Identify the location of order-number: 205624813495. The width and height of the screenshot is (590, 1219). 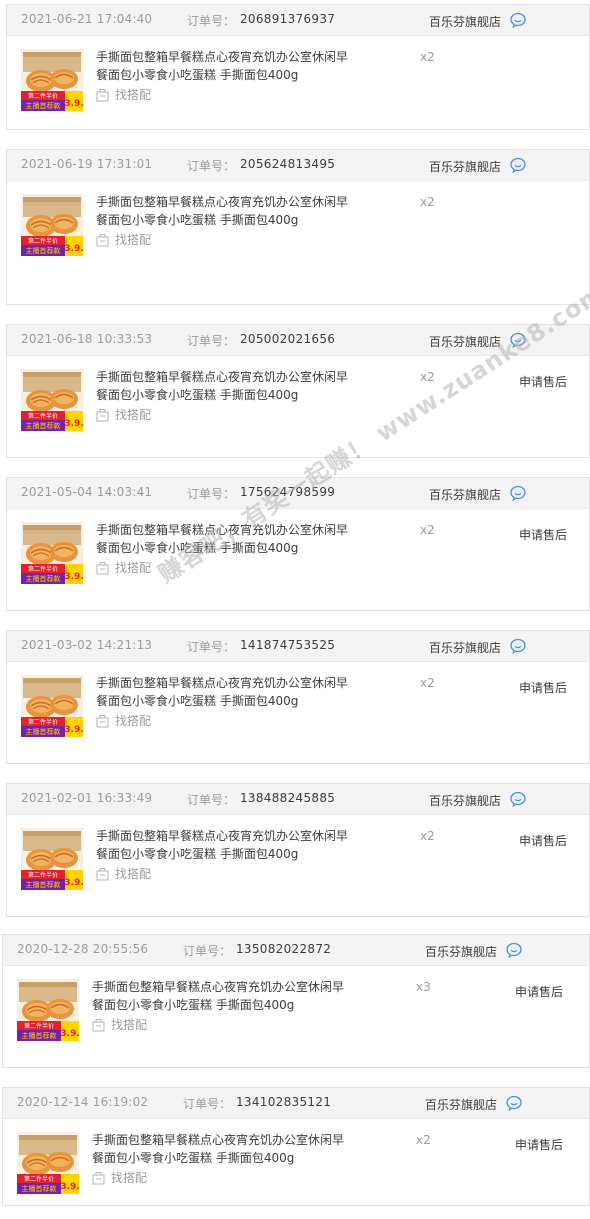
(288, 164).